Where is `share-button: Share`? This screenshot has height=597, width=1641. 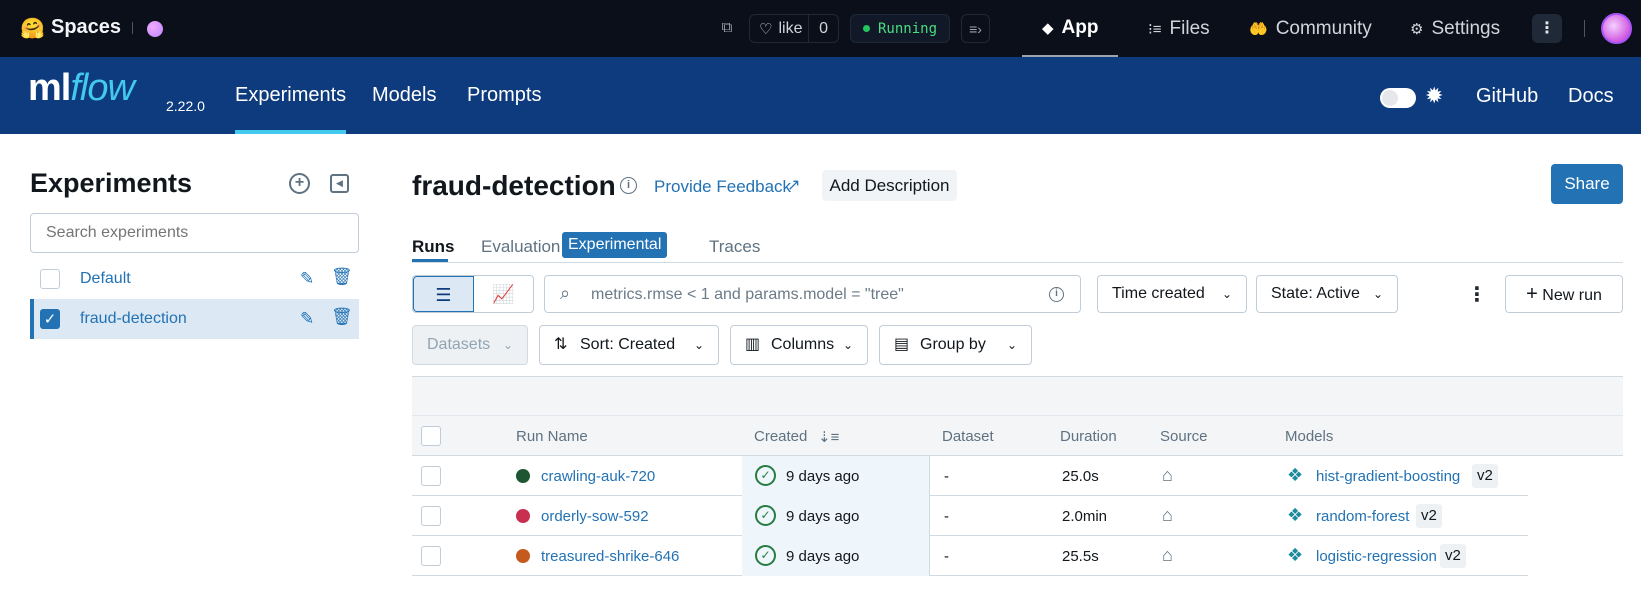
share-button: Share is located at coordinates (1587, 184).